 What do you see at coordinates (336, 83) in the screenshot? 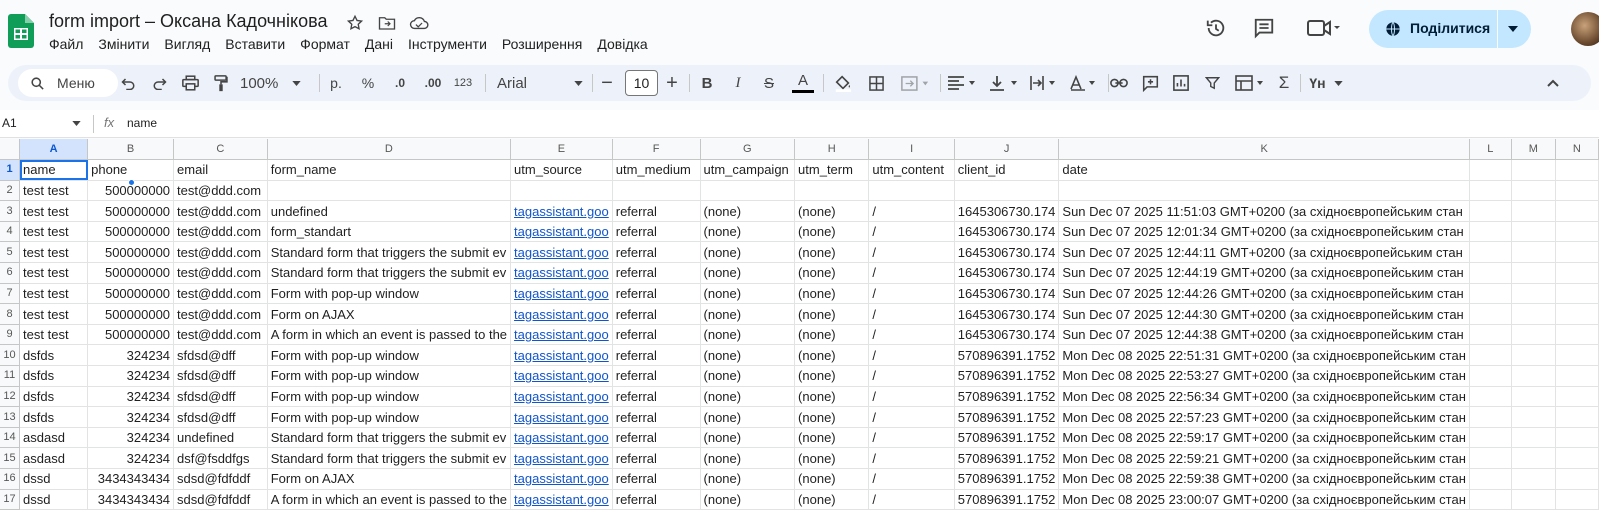
I see `currency-format-button: р.` at bounding box center [336, 83].